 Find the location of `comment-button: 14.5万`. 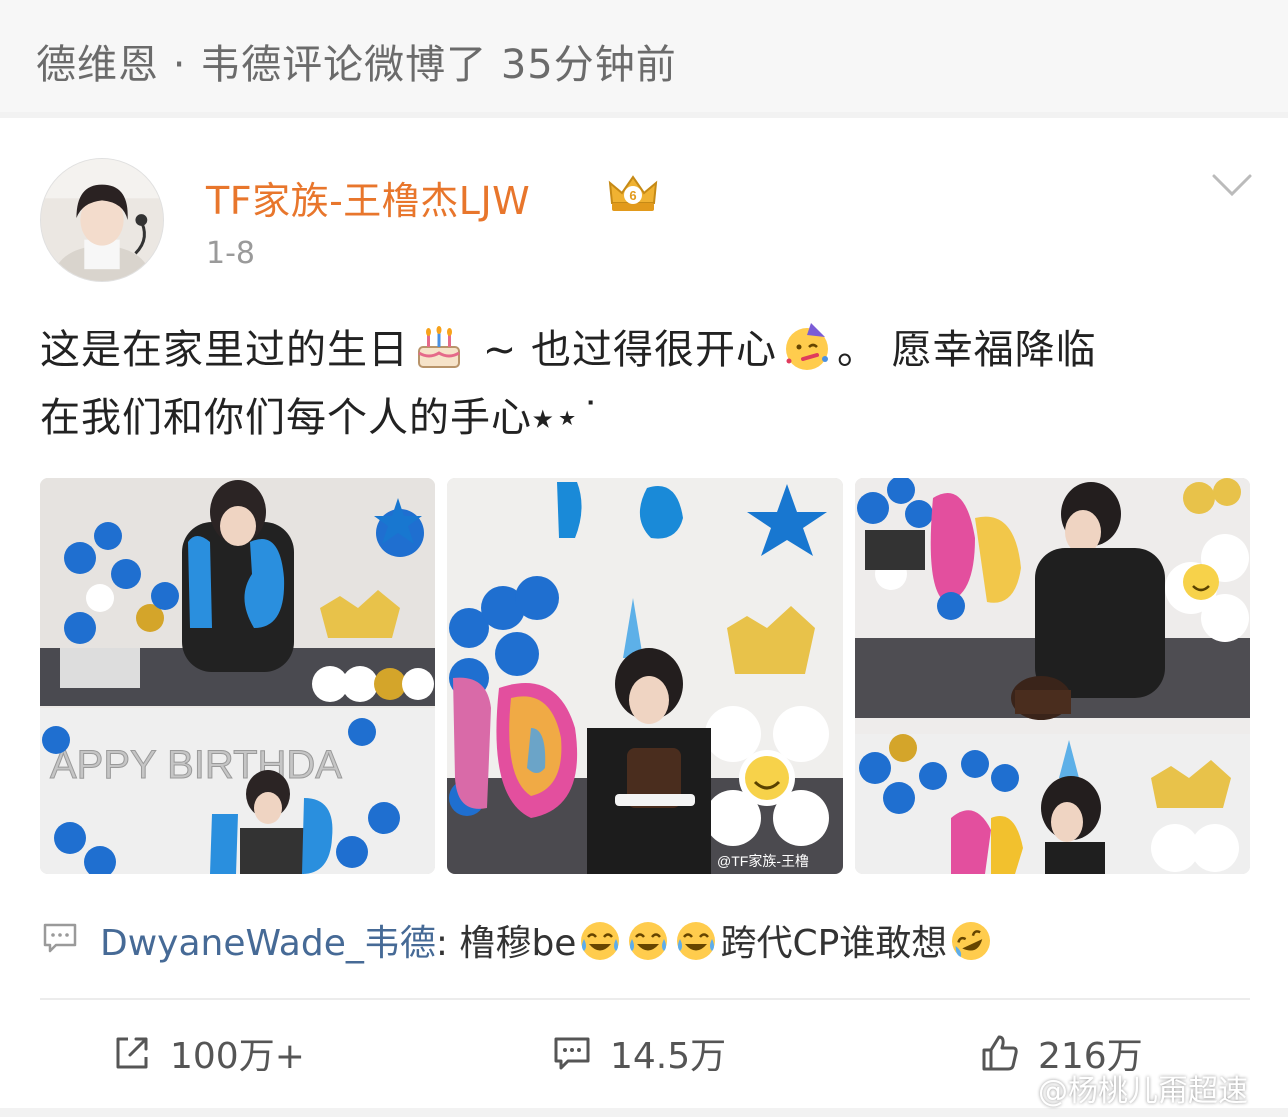

comment-button: 14.5万 is located at coordinates (639, 1053).